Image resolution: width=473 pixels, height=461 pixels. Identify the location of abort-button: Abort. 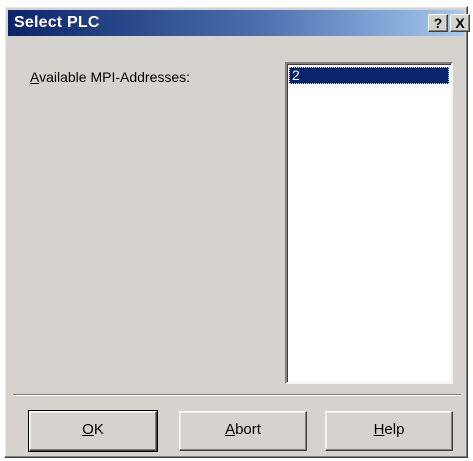
(243, 431).